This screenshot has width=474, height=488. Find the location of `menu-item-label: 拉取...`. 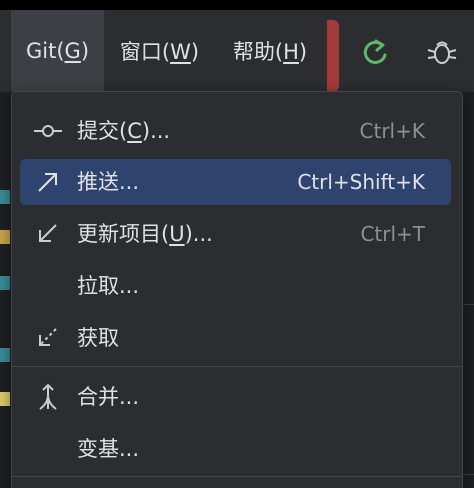

menu-item-label: 拉取... is located at coordinates (108, 286).